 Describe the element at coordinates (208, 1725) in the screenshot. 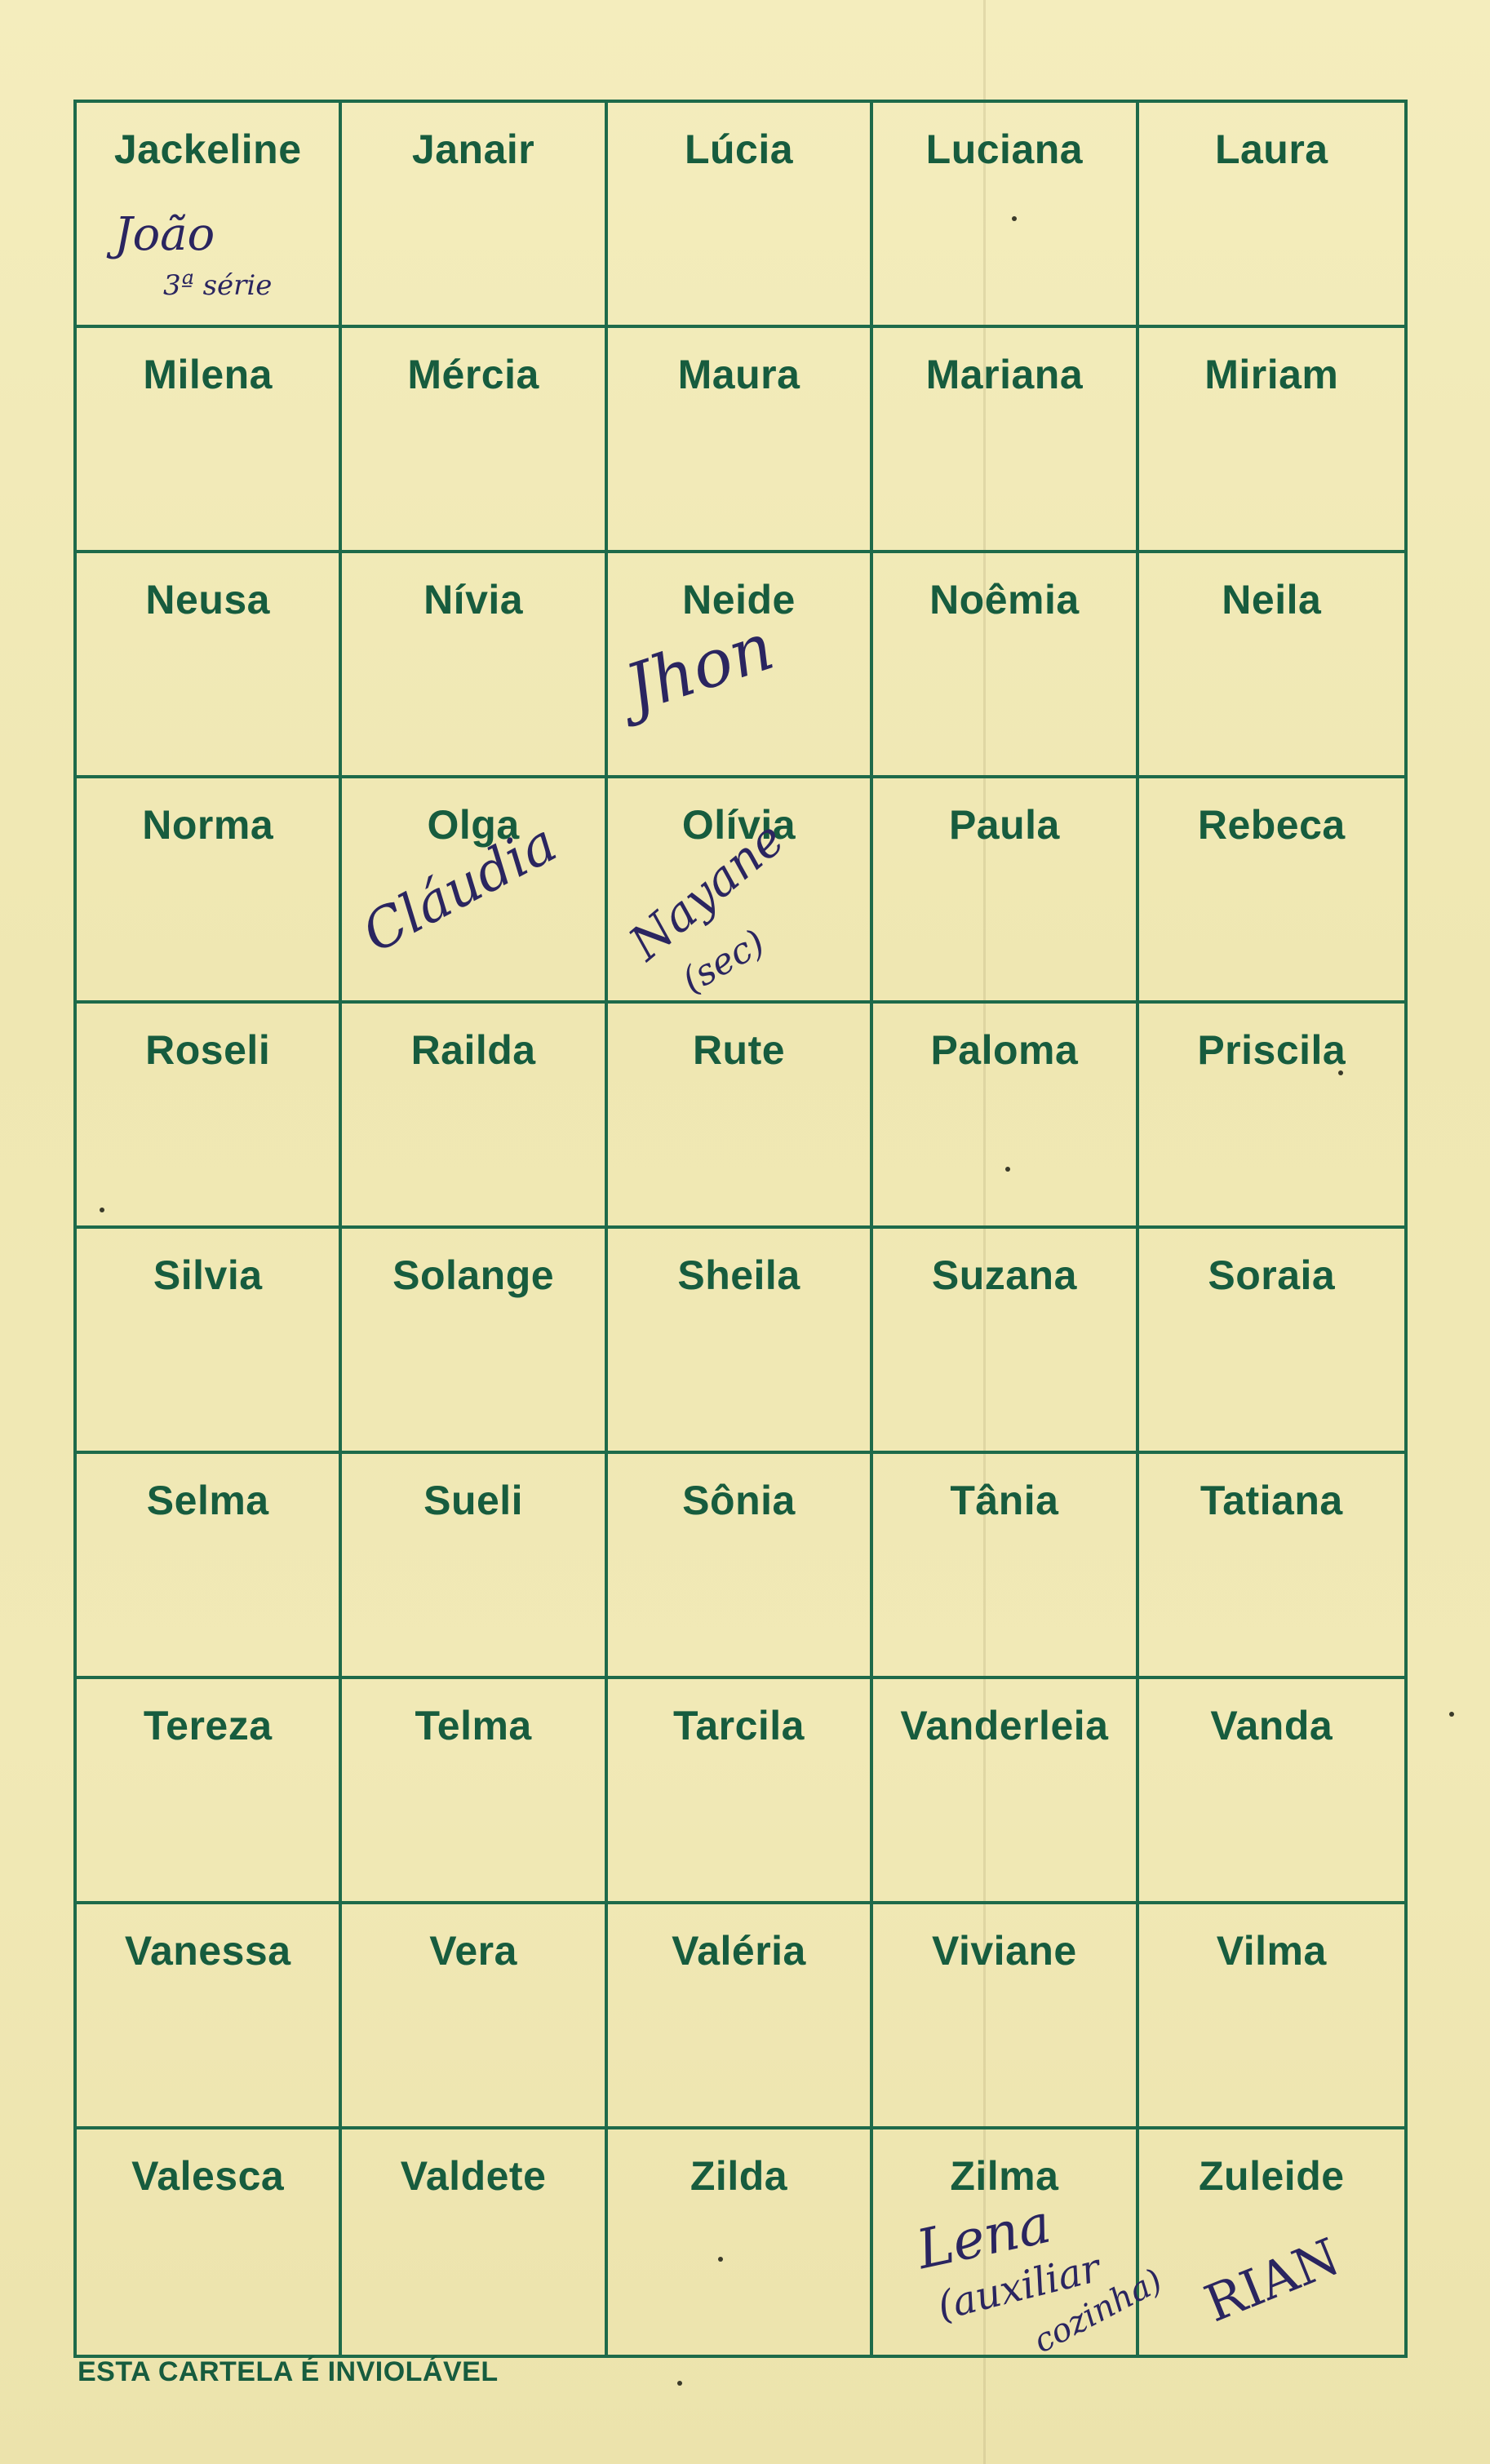

I see `name-label: Tereza` at that location.